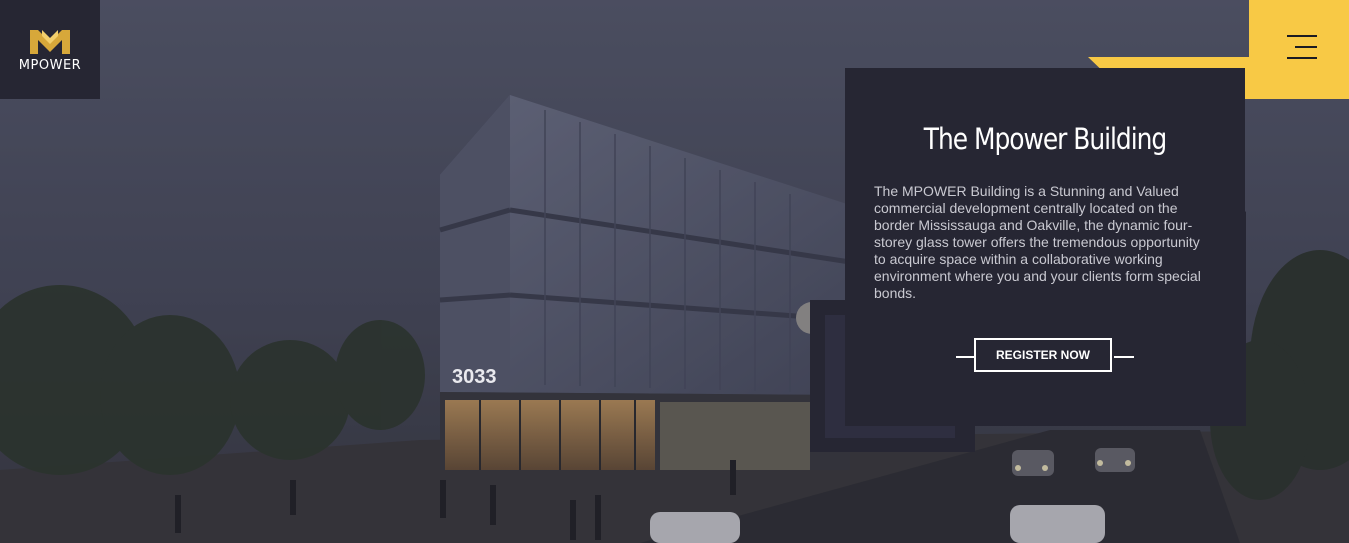 This screenshot has width=1349, height=543. What do you see at coordinates (1045, 139) in the screenshot?
I see `hero-title: The Mpower Building` at bounding box center [1045, 139].